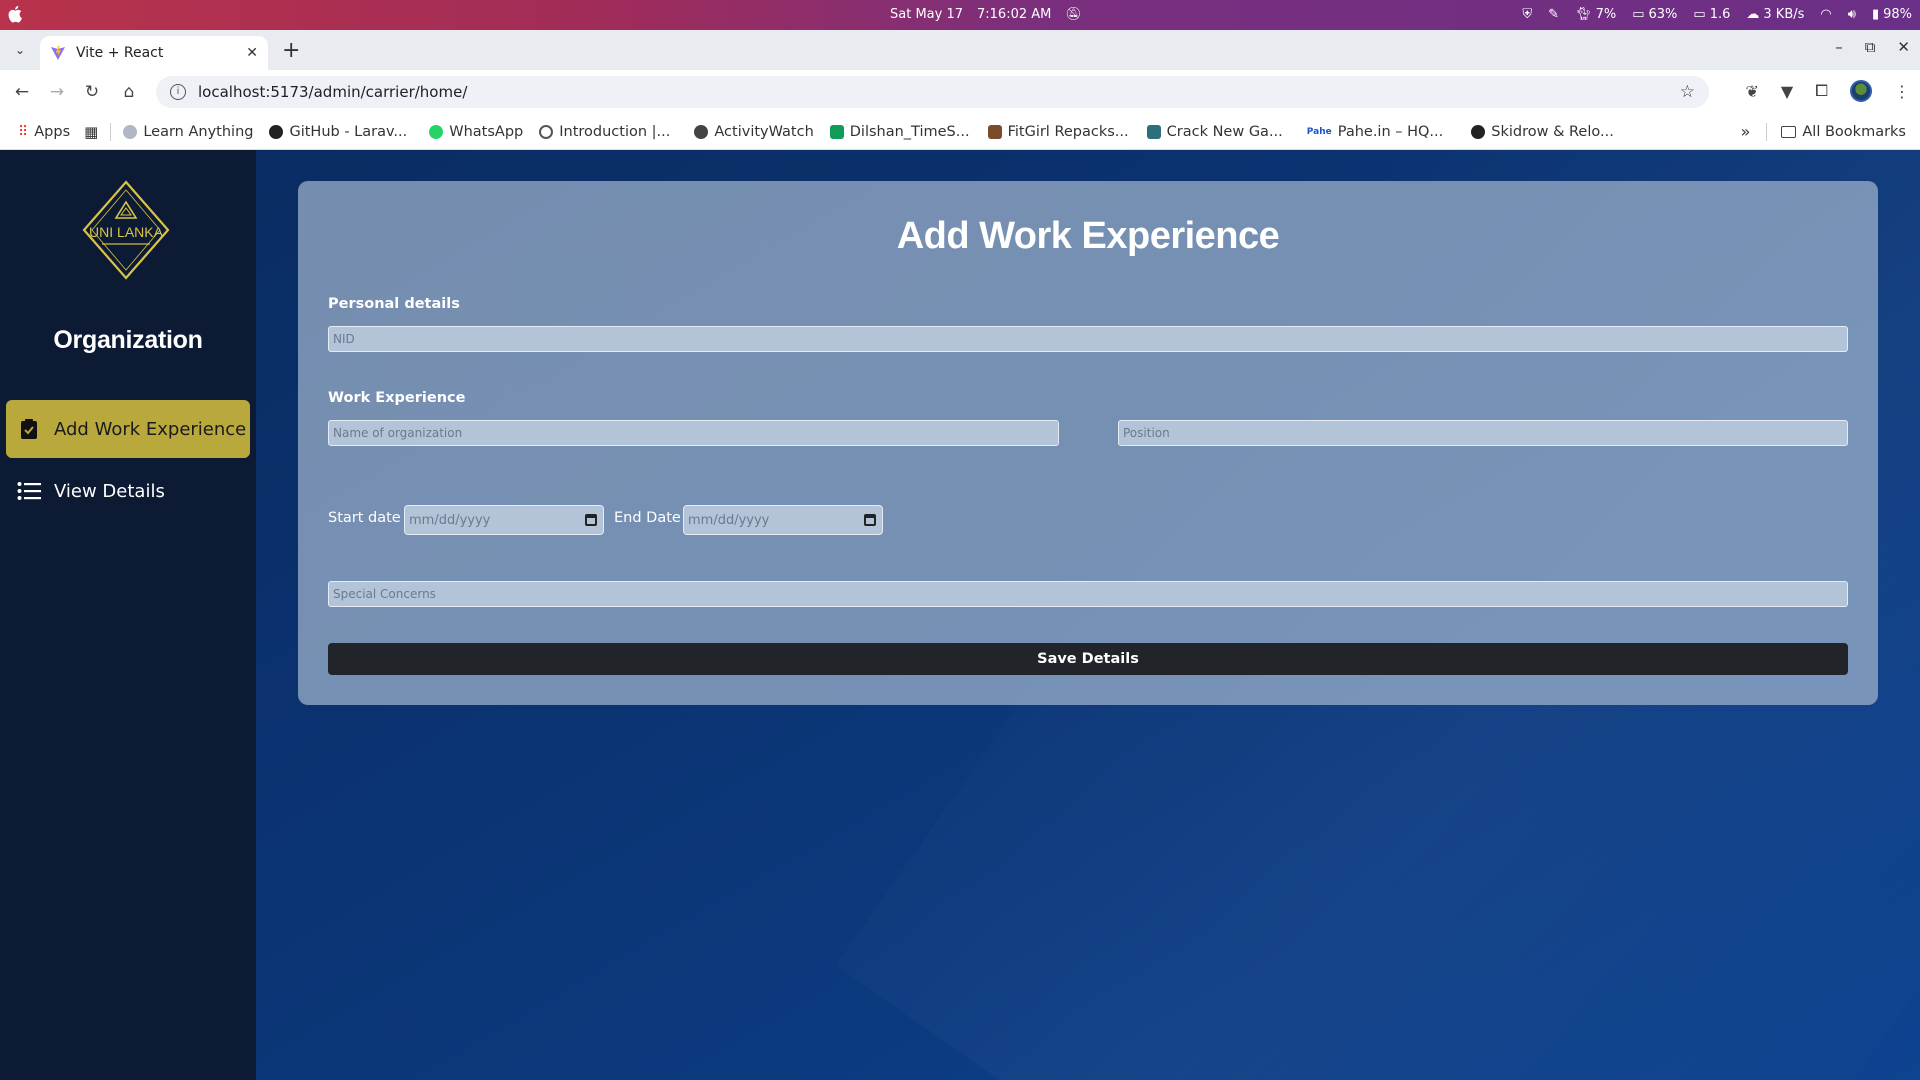 This screenshot has height=1080, width=1920. I want to click on site-info-icon: i, so click(178, 92).